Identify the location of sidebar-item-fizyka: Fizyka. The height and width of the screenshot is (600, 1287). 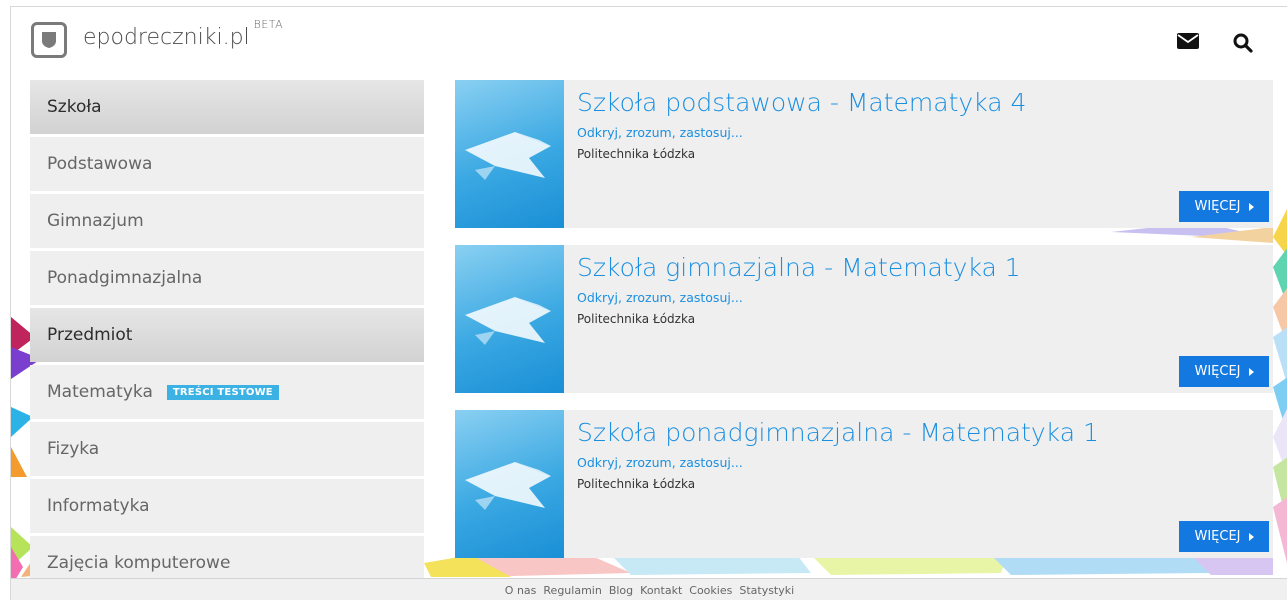
(227, 449).